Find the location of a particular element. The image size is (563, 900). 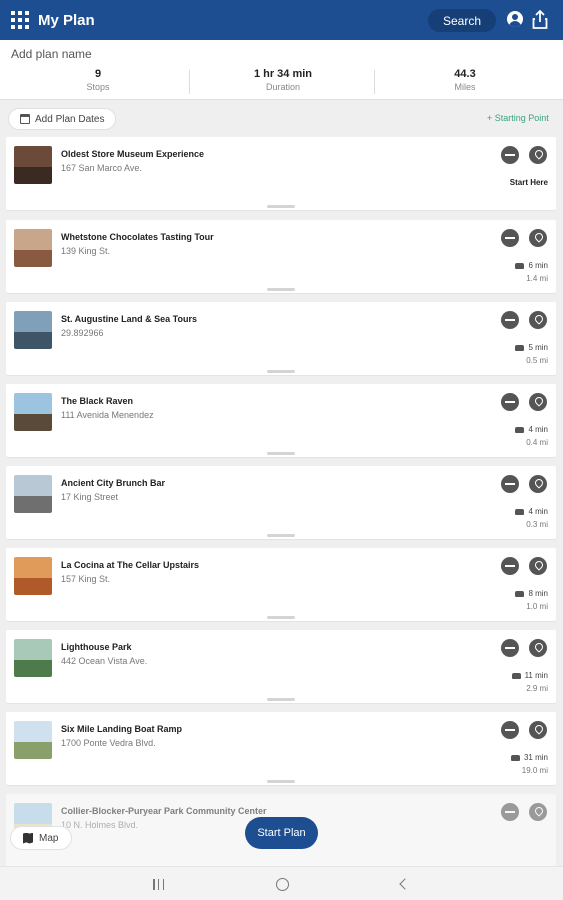

stop-address: 157 King St. is located at coordinates (86, 579).